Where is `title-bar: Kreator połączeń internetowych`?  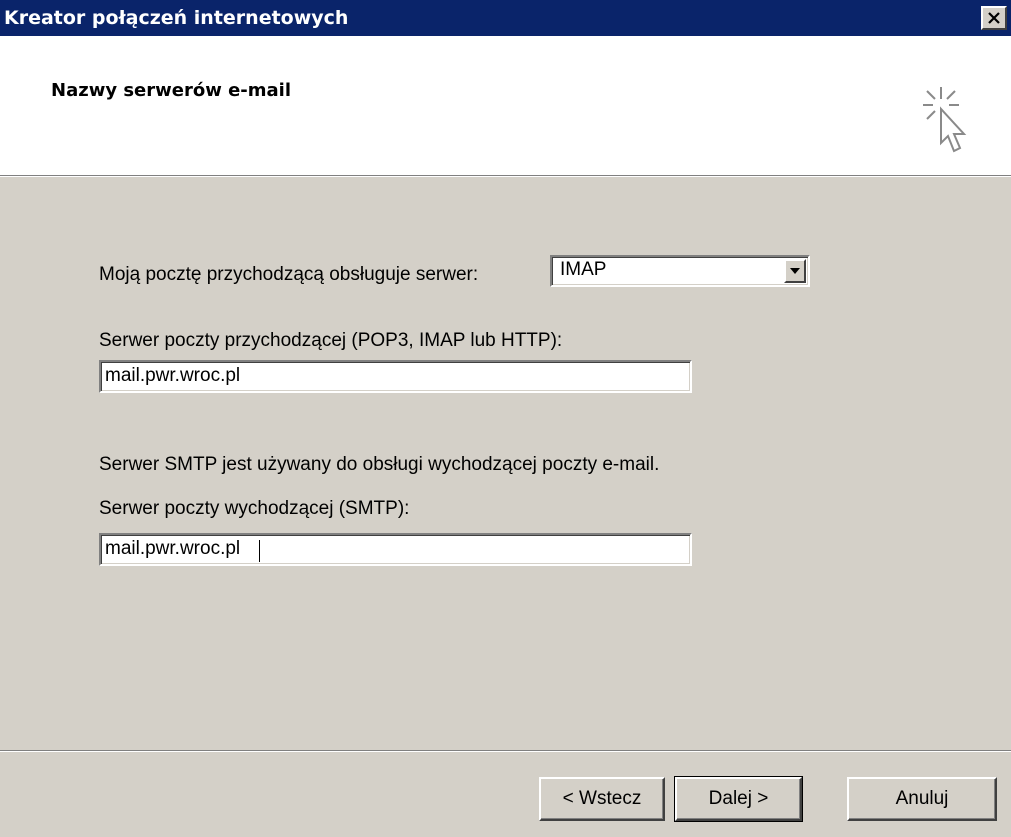 title-bar: Kreator połączeń internetowych is located at coordinates (505, 18).